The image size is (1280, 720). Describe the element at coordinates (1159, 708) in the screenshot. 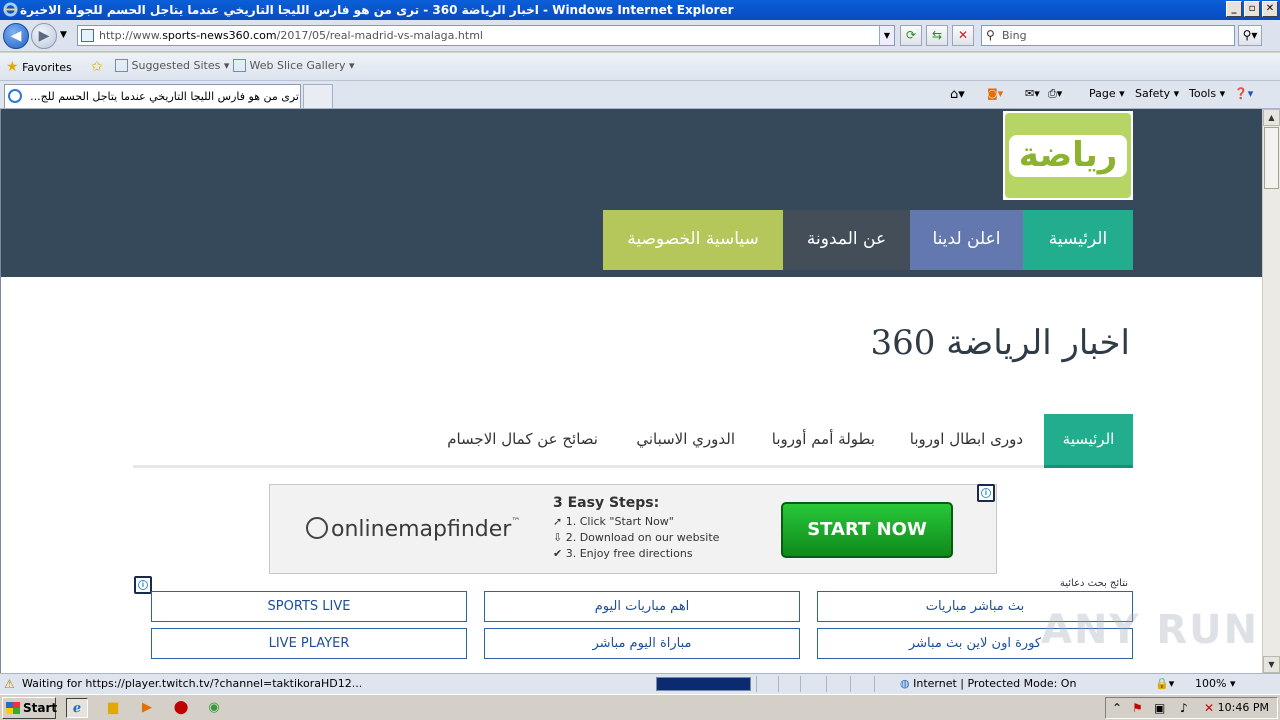

I see `tray-network-icon: ▣` at that location.